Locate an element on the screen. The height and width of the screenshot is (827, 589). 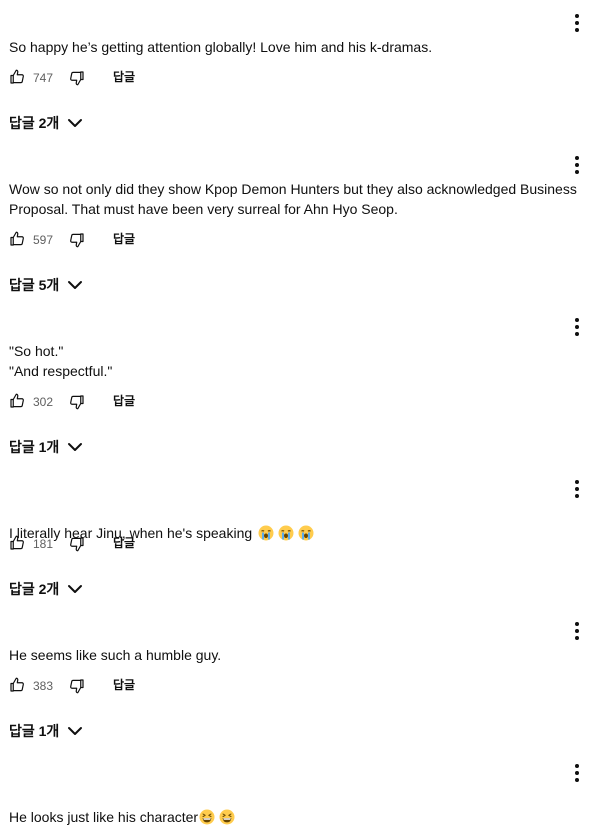
like-count: 597 is located at coordinates (43, 240).